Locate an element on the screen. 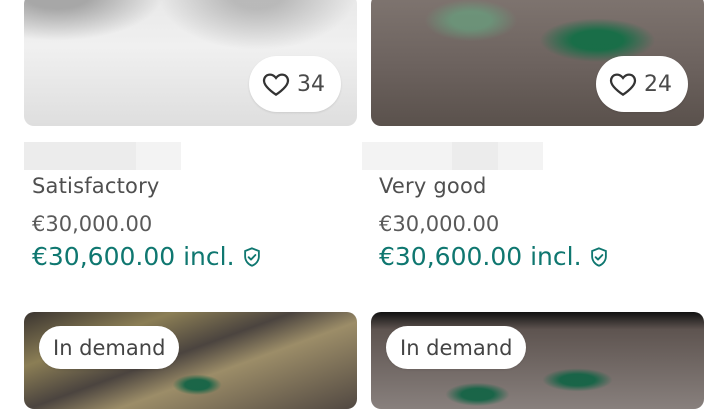  favorite-button: 24 is located at coordinates (642, 84).